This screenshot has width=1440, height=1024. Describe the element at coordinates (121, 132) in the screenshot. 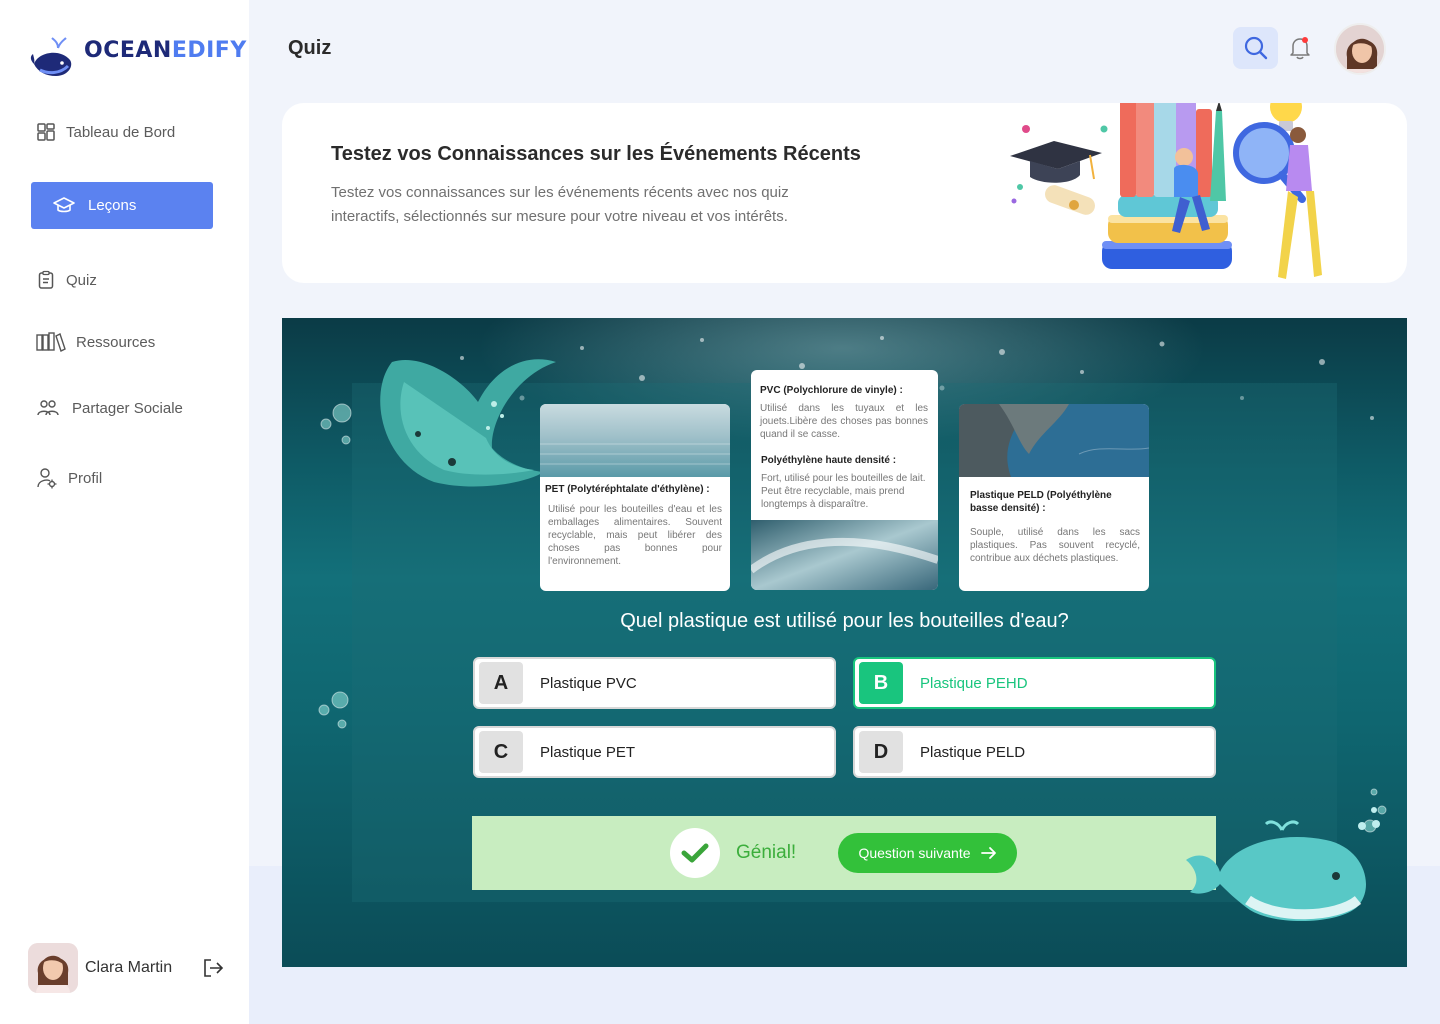

I see `sidebar-item-label: Tableau de Bord` at that location.